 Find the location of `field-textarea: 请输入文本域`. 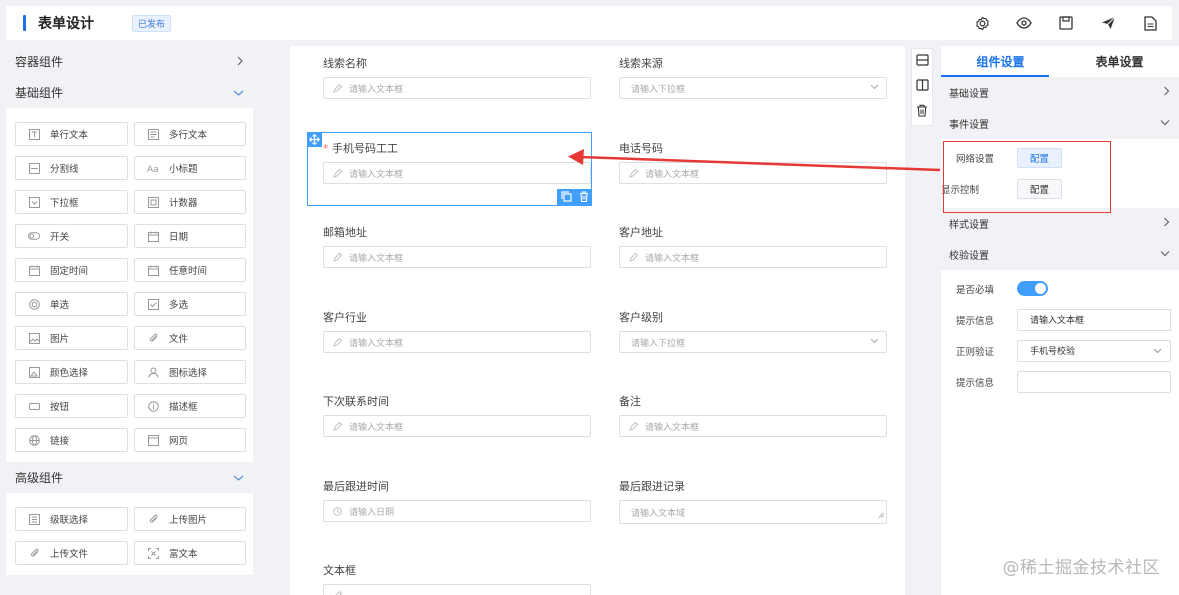

field-textarea: 请输入文本域 is located at coordinates (753, 512).